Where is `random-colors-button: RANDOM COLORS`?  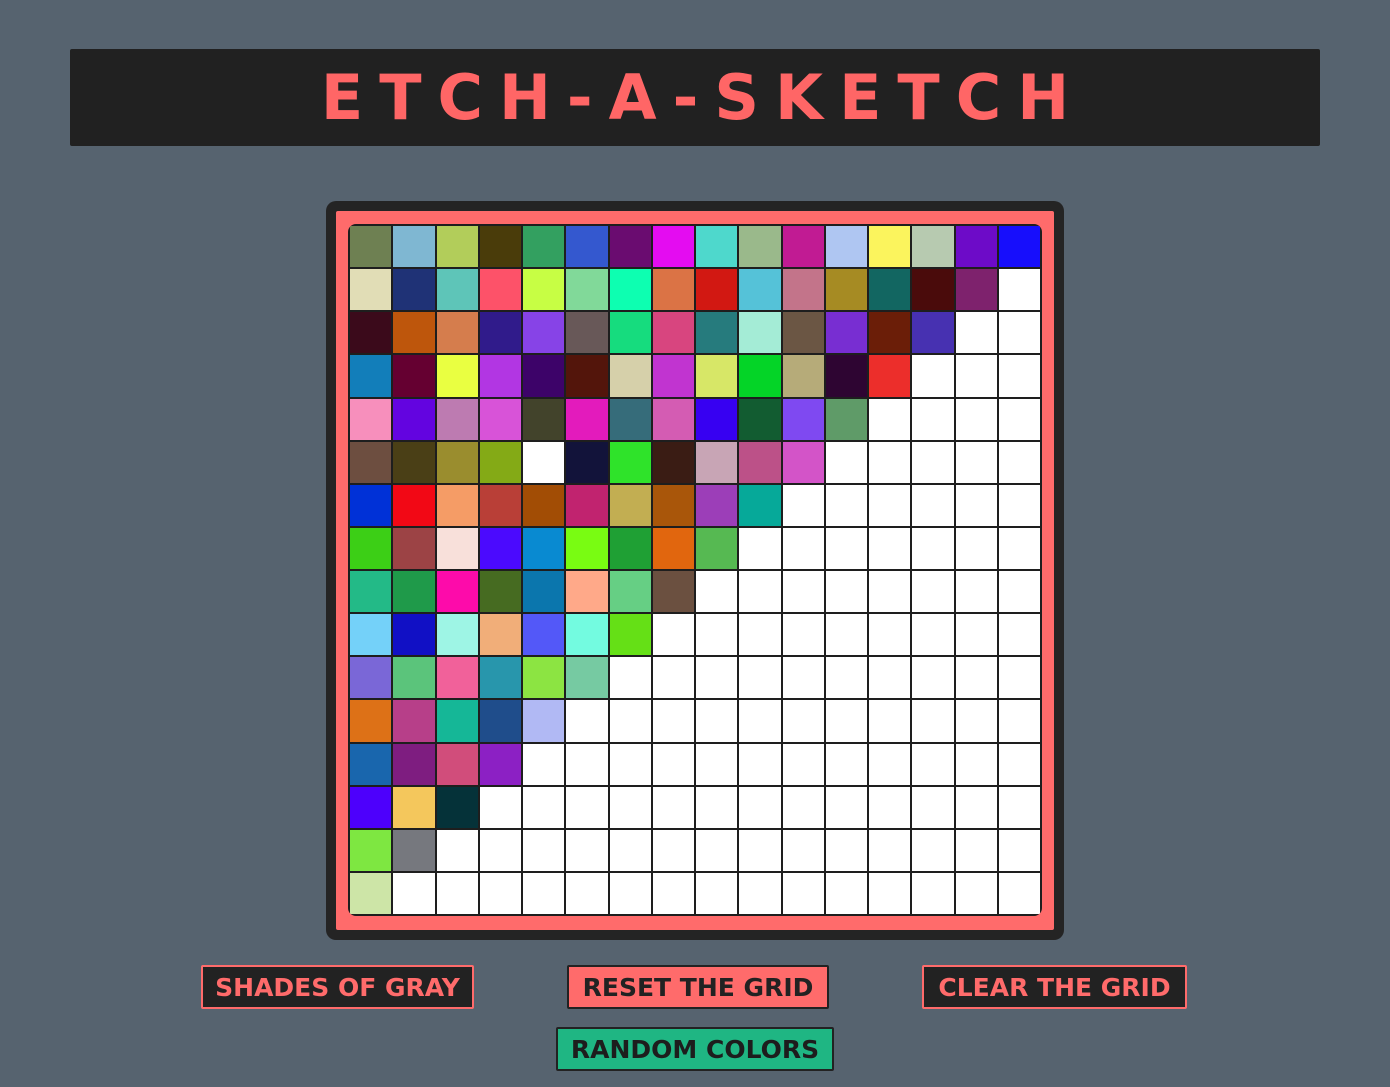
random-colors-button: RANDOM COLORS is located at coordinates (695, 1049).